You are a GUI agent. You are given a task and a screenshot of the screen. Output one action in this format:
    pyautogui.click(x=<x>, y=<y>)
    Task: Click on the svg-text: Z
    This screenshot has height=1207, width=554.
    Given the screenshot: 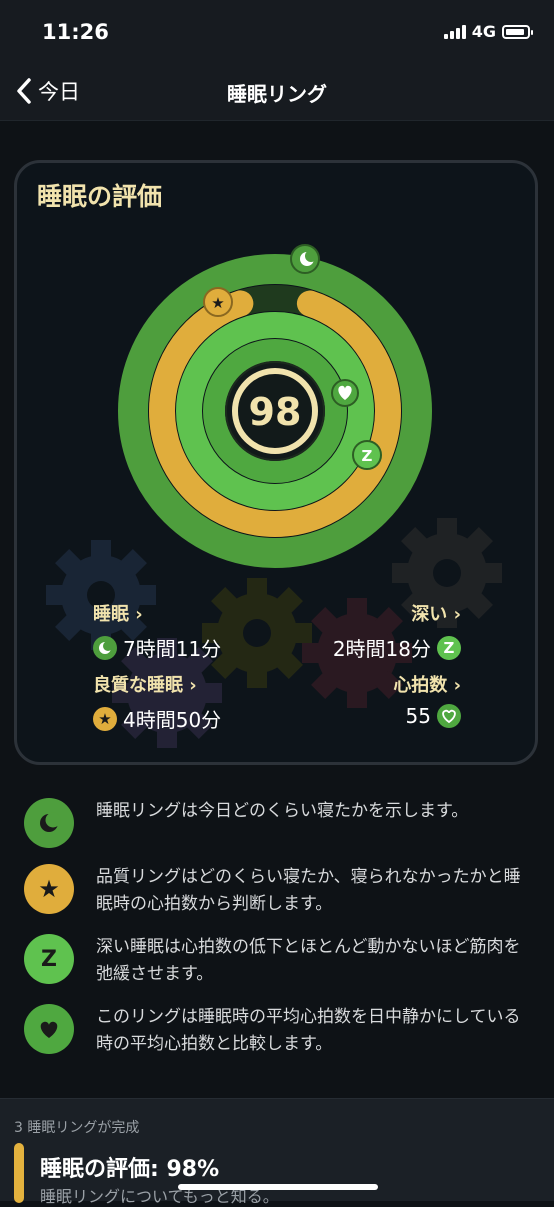 What is the action you would take?
    pyautogui.click(x=367, y=456)
    